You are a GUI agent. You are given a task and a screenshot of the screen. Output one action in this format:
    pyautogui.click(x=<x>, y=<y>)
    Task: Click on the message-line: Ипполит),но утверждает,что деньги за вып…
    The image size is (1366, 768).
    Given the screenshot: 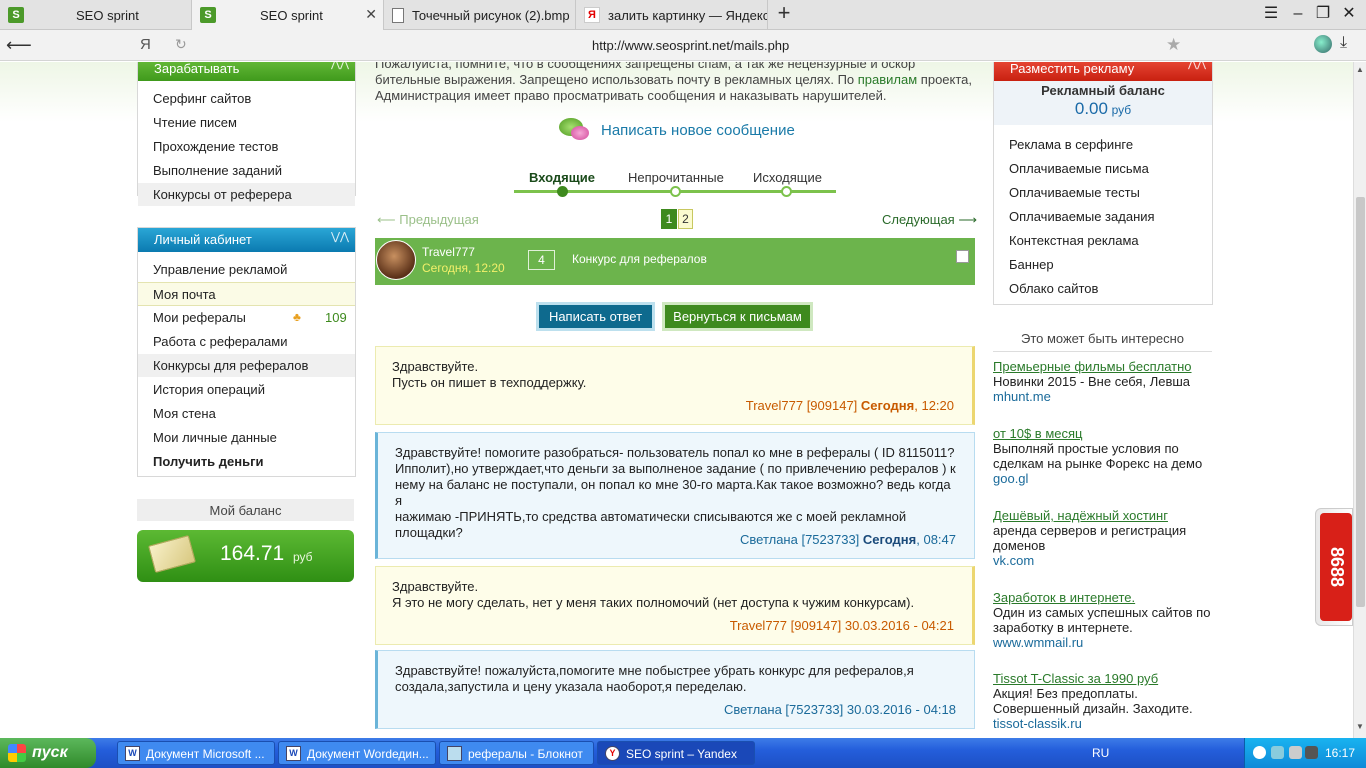 What is the action you would take?
    pyautogui.click(x=675, y=468)
    